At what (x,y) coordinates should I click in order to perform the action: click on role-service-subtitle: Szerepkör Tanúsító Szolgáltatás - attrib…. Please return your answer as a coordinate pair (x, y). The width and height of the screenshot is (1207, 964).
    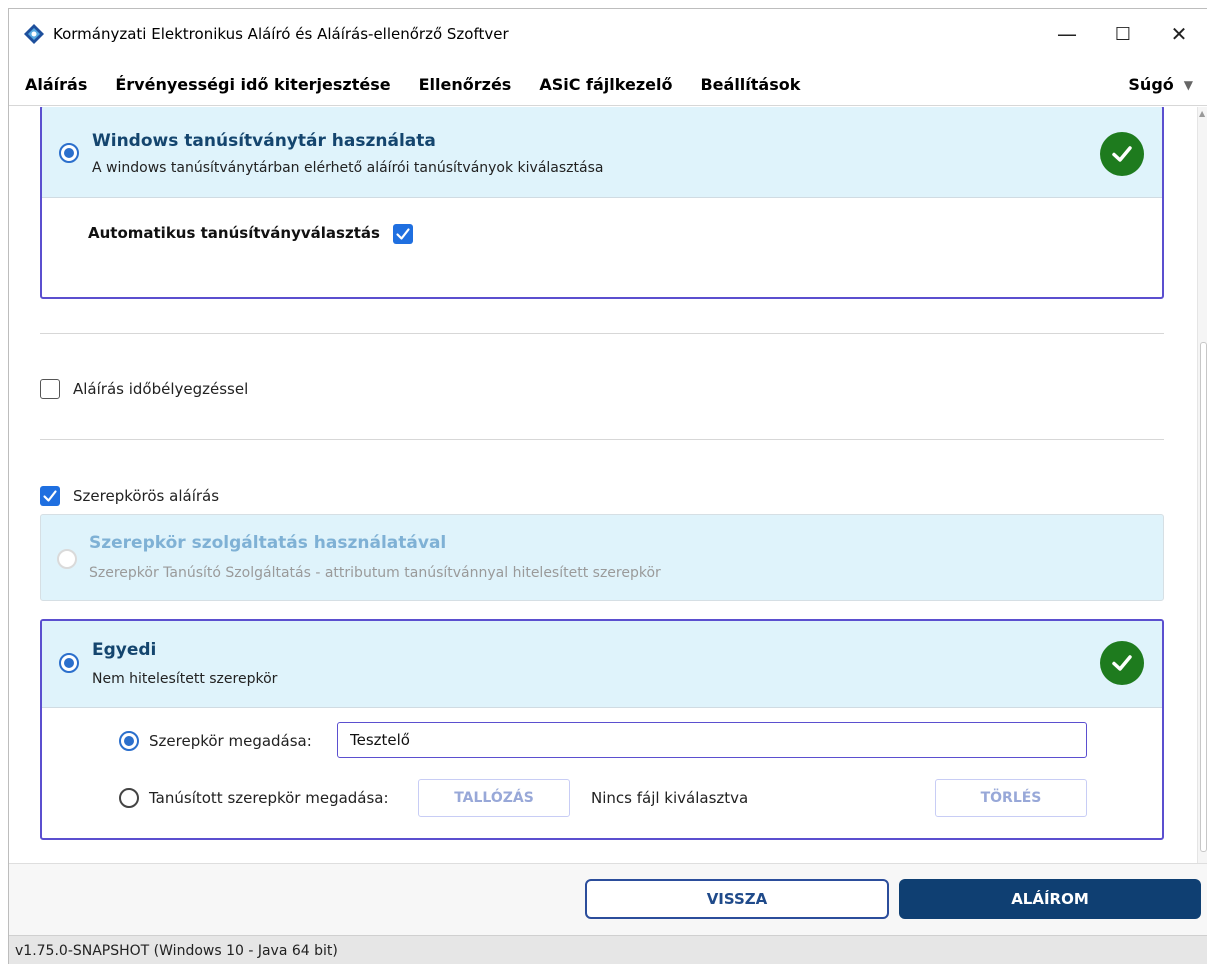
    Looking at the image, I should click on (375, 573).